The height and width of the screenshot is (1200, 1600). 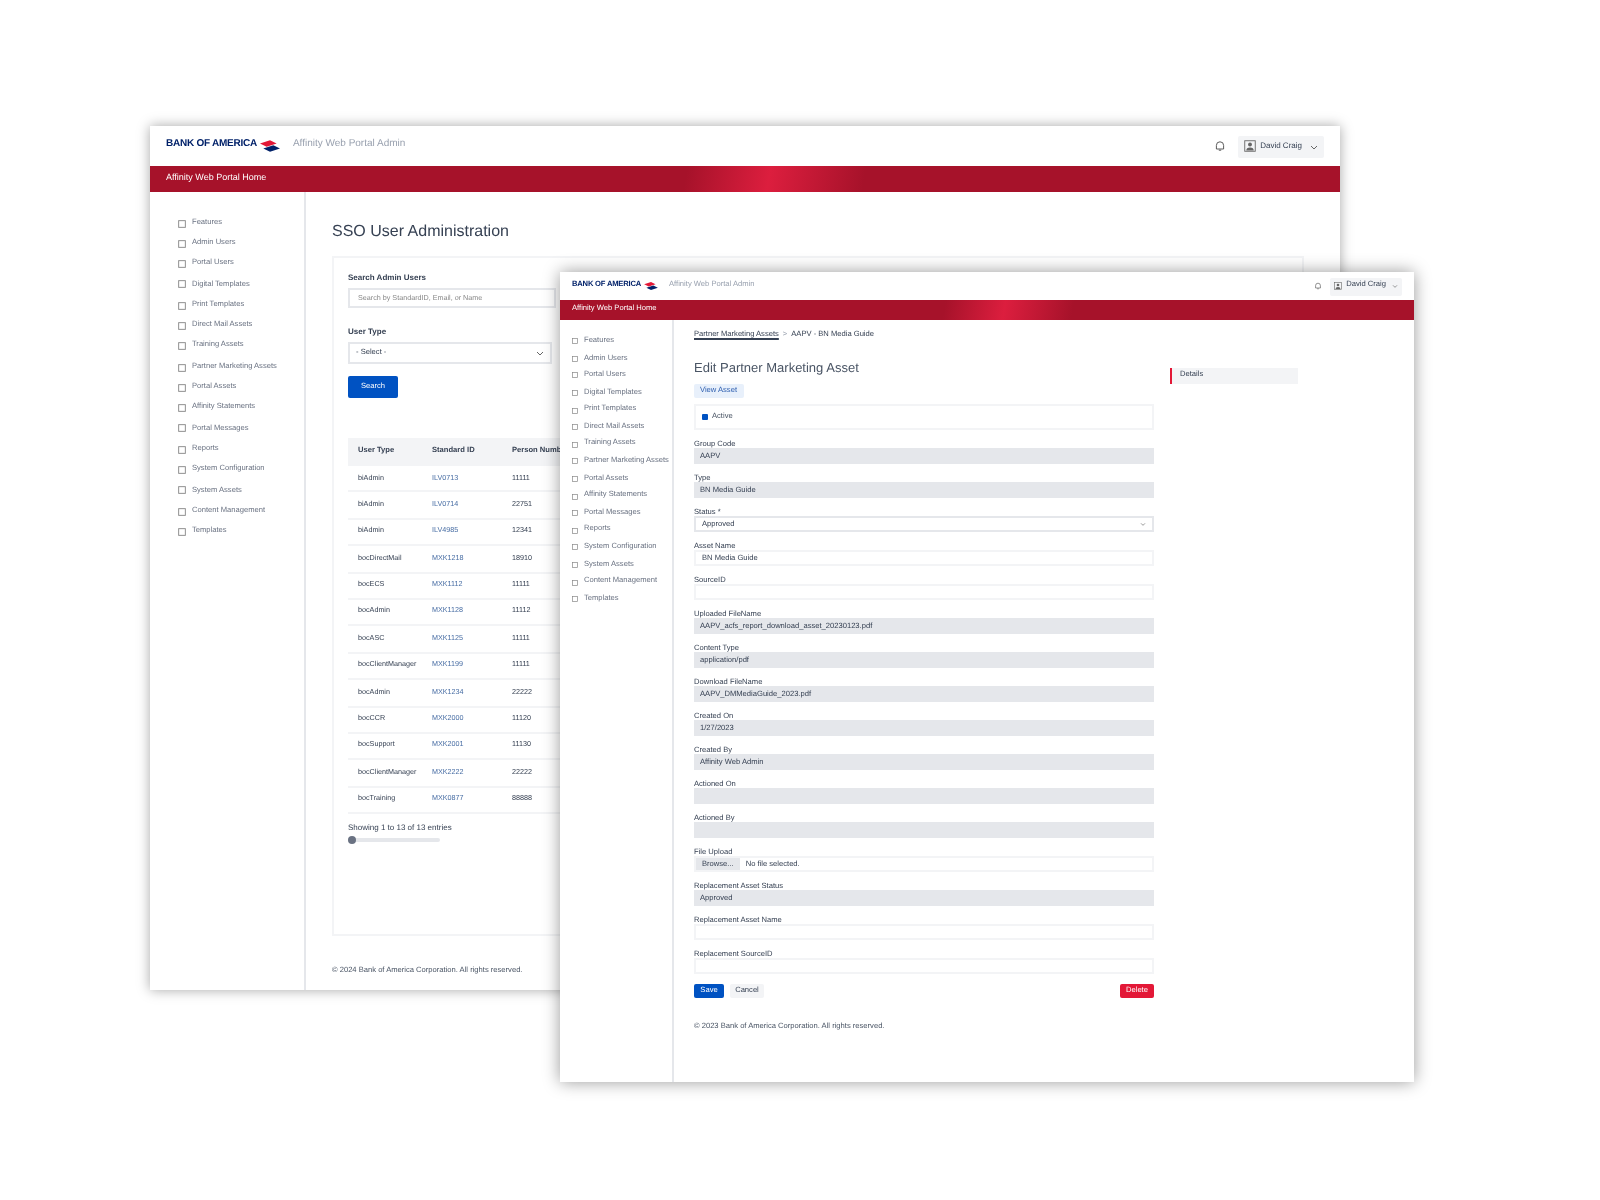 I want to click on page-title: SSO User Administration, so click(x=421, y=232).